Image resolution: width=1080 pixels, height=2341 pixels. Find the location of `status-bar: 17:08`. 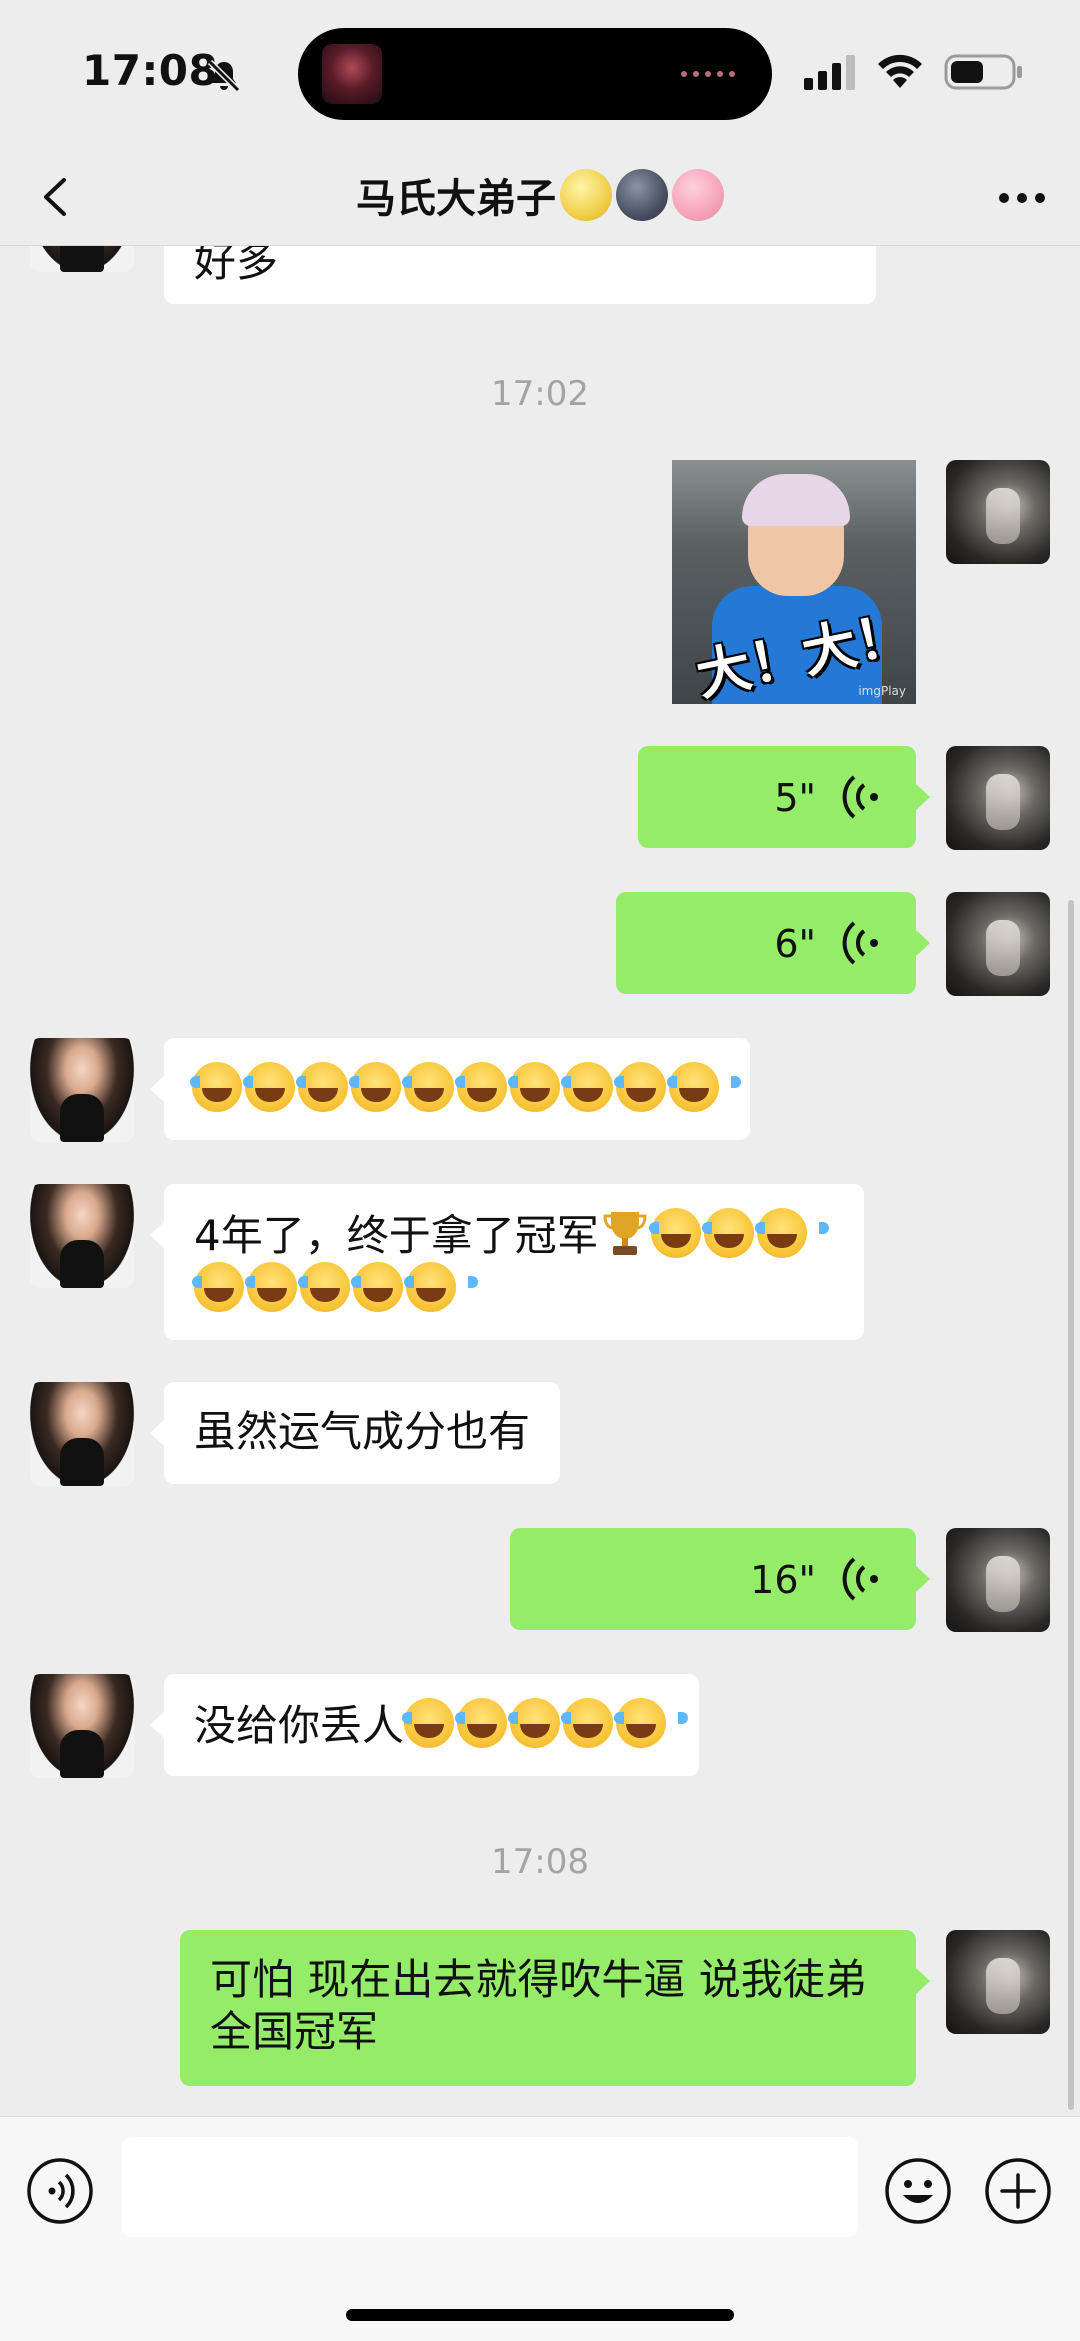

status-bar: 17:08 is located at coordinates (540, 75).